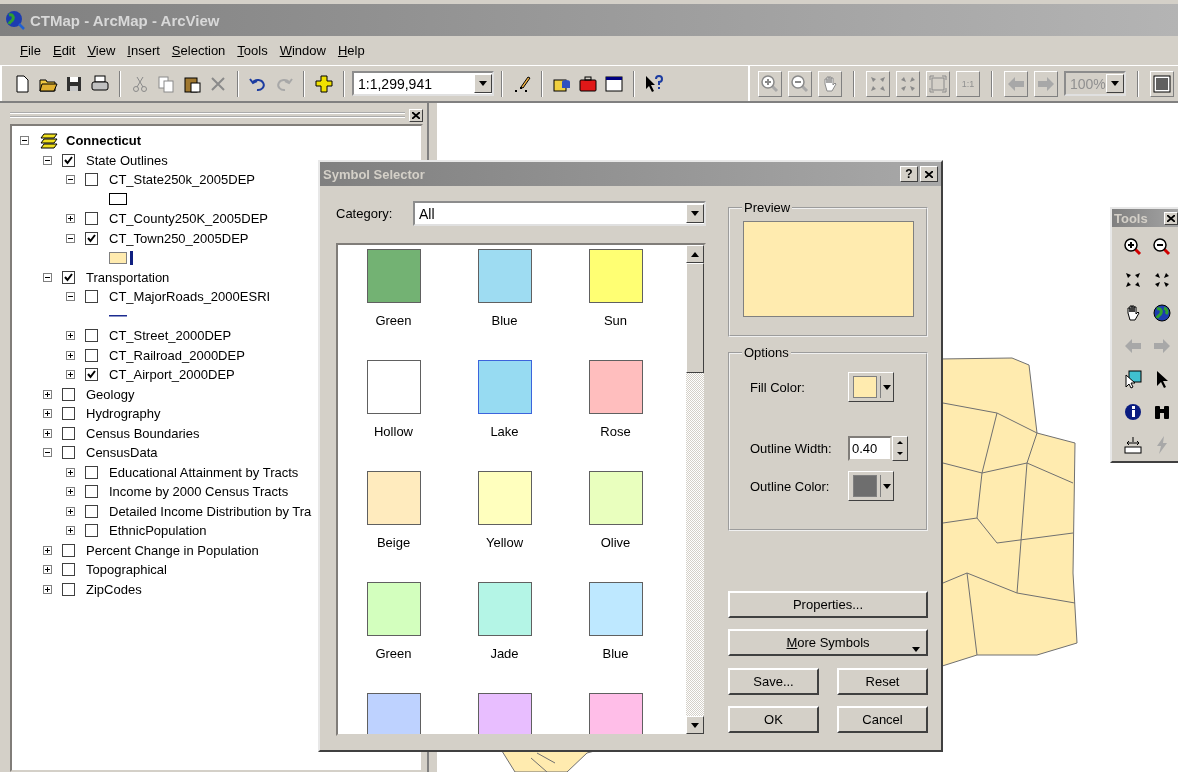 This screenshot has height=772, width=1178. What do you see at coordinates (110, 394) in the screenshot?
I see `layer-name: Geology` at bounding box center [110, 394].